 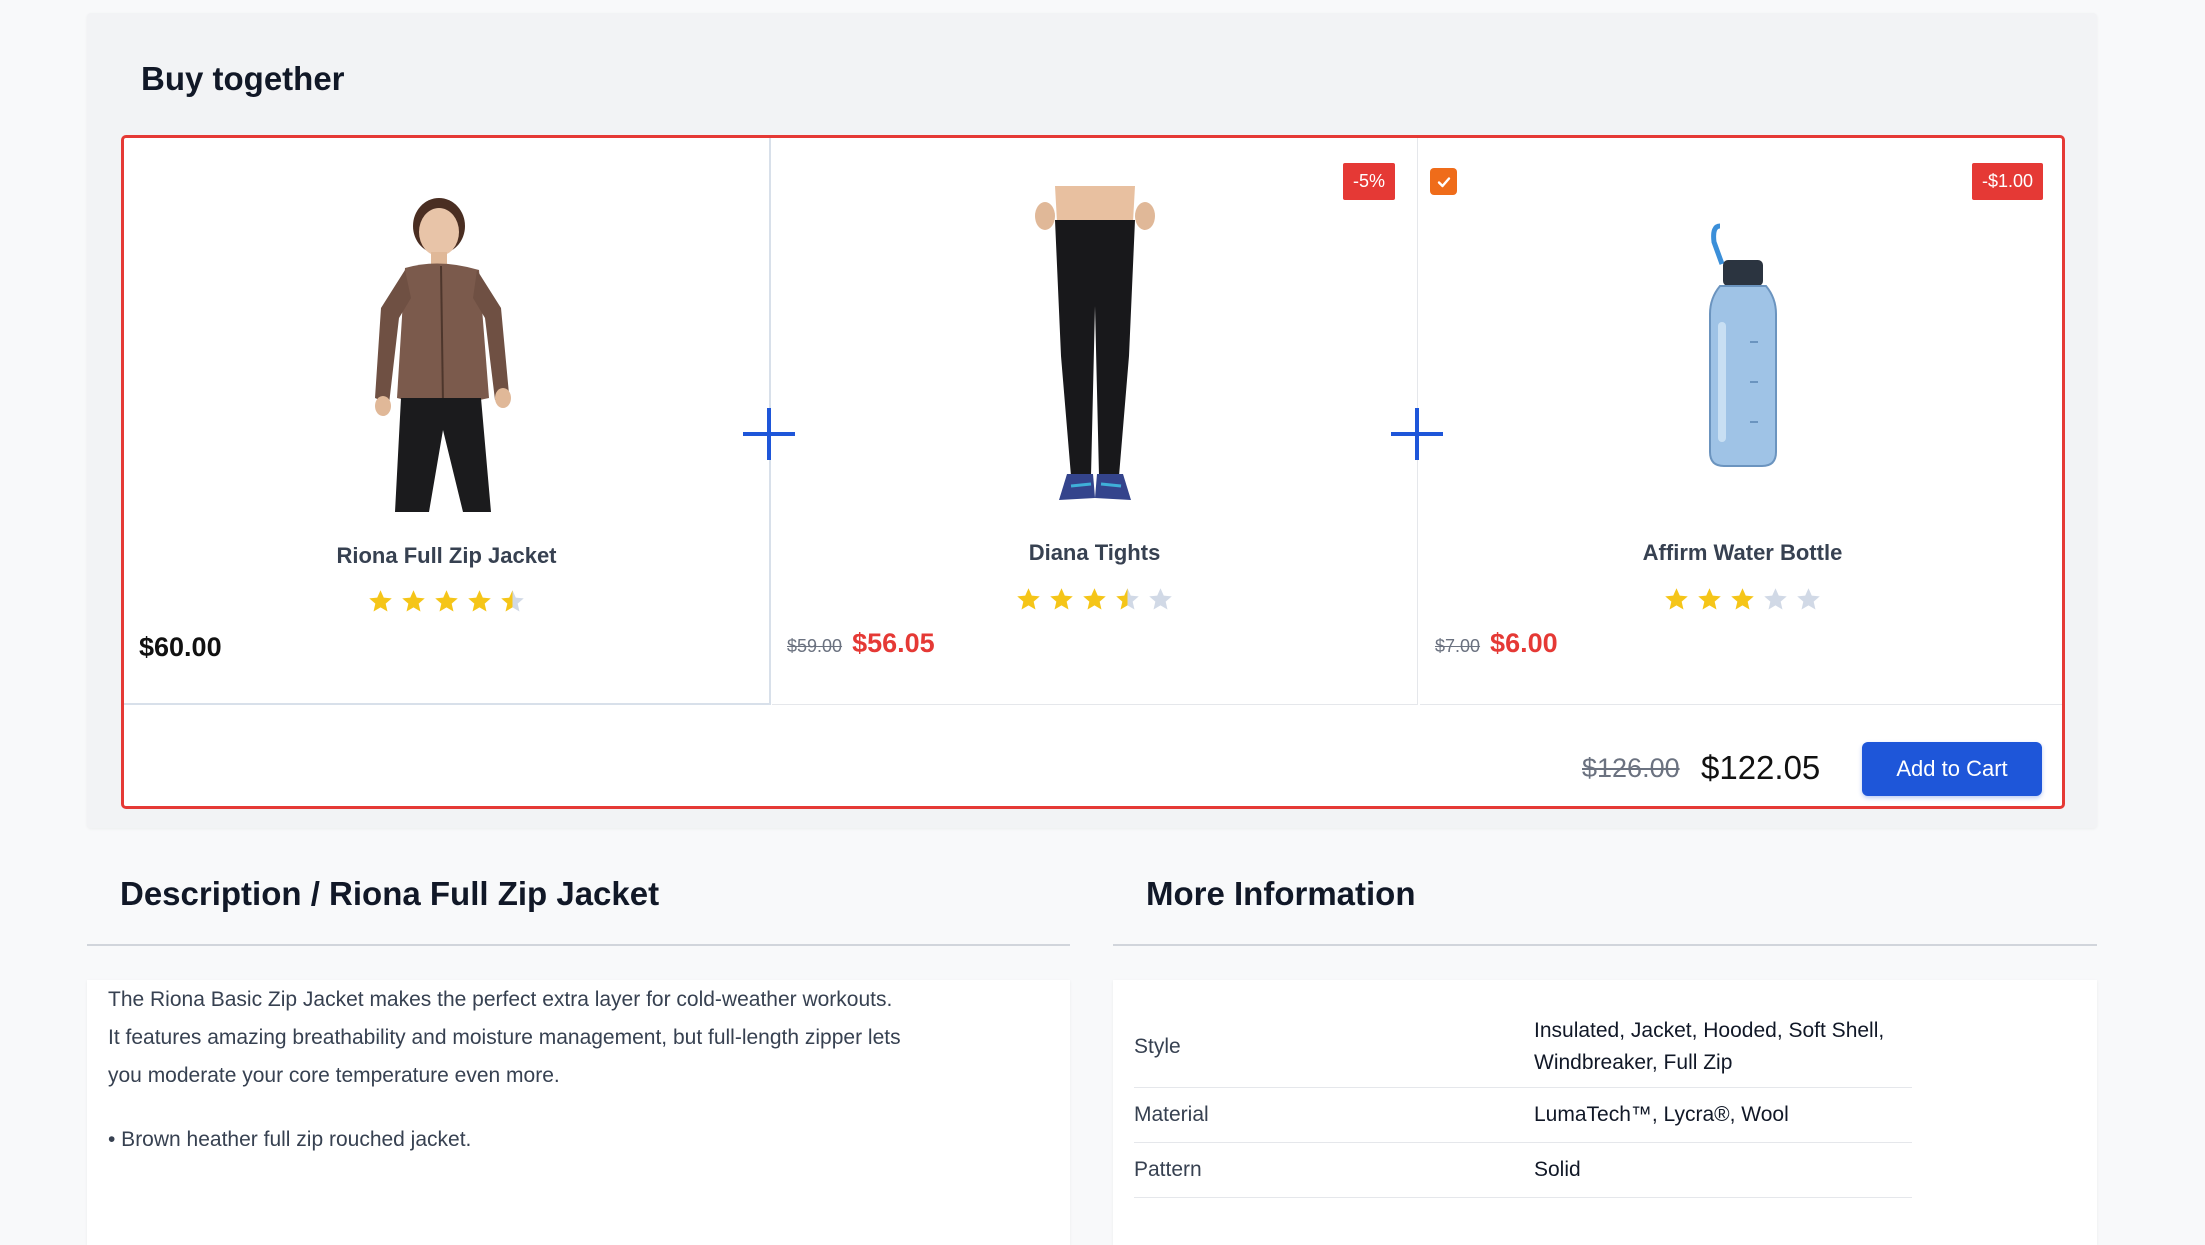 I want to click on buy-together-title: Buy together, so click(x=243, y=78).